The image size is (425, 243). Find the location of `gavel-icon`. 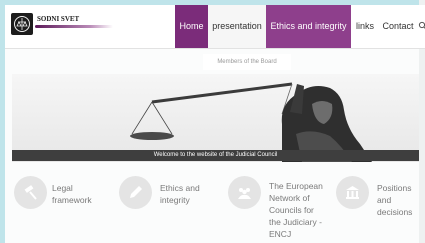

gavel-icon is located at coordinates (30, 192).